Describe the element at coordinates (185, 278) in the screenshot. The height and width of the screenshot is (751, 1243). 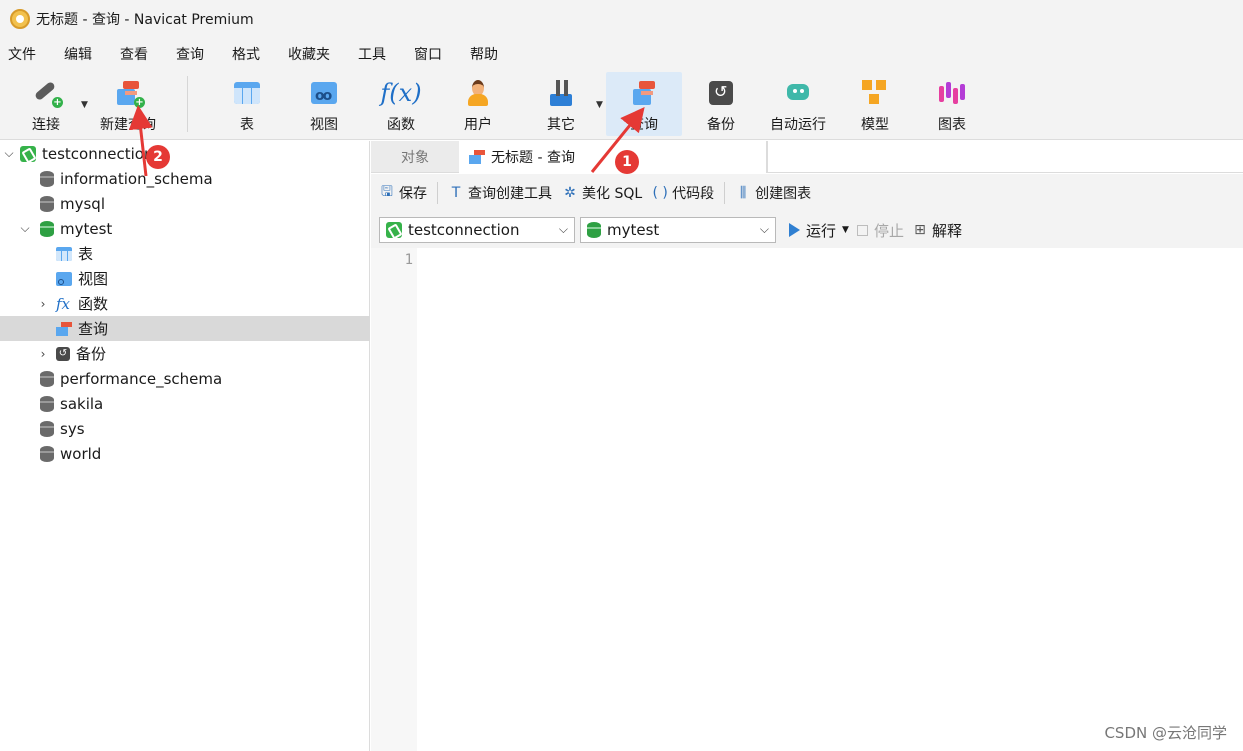
I see `tree-mytest-views: 视图` at that location.